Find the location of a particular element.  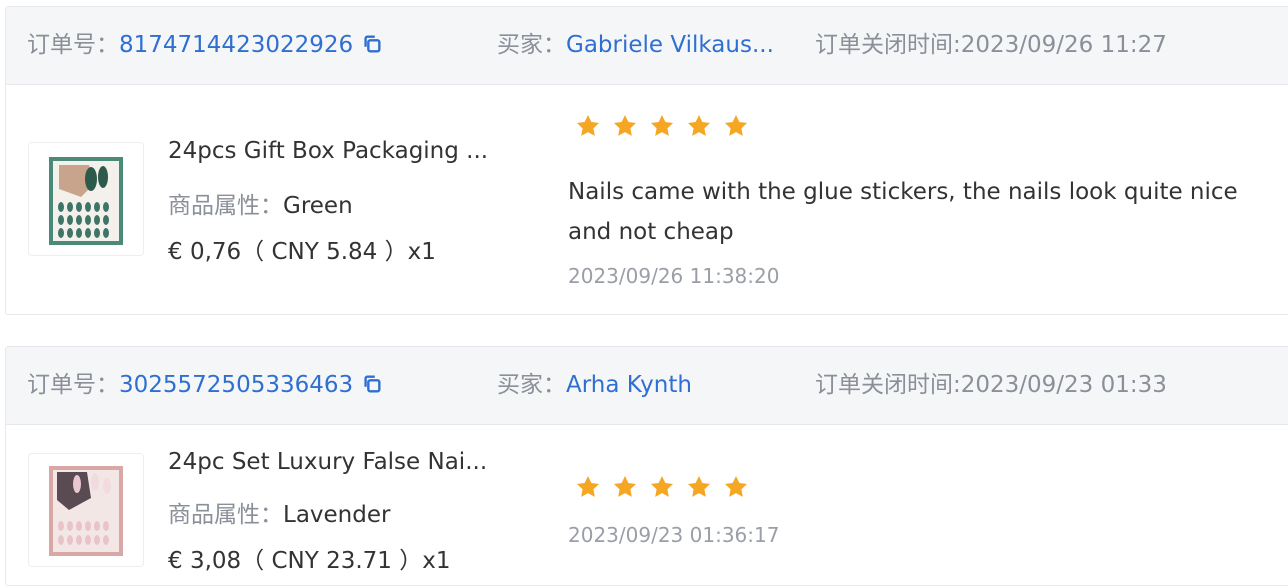

product-attribute: 商品属性：Lavender is located at coordinates (279, 512).